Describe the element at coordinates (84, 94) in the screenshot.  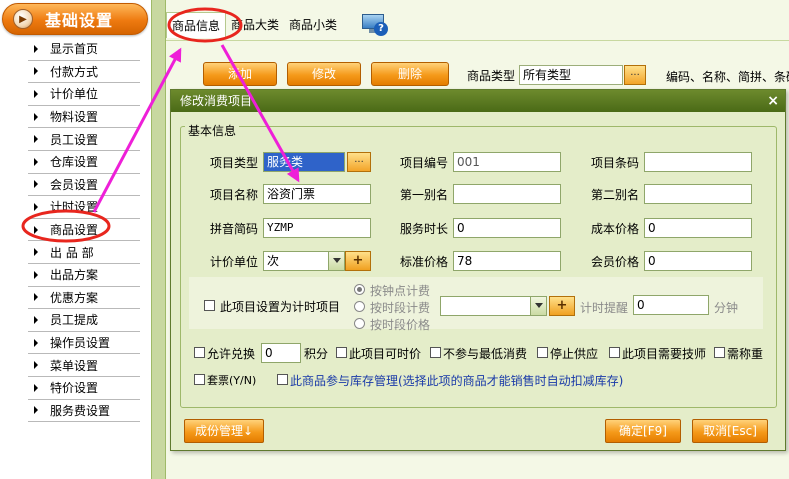
I see `sidebar-item: 计价单位` at that location.